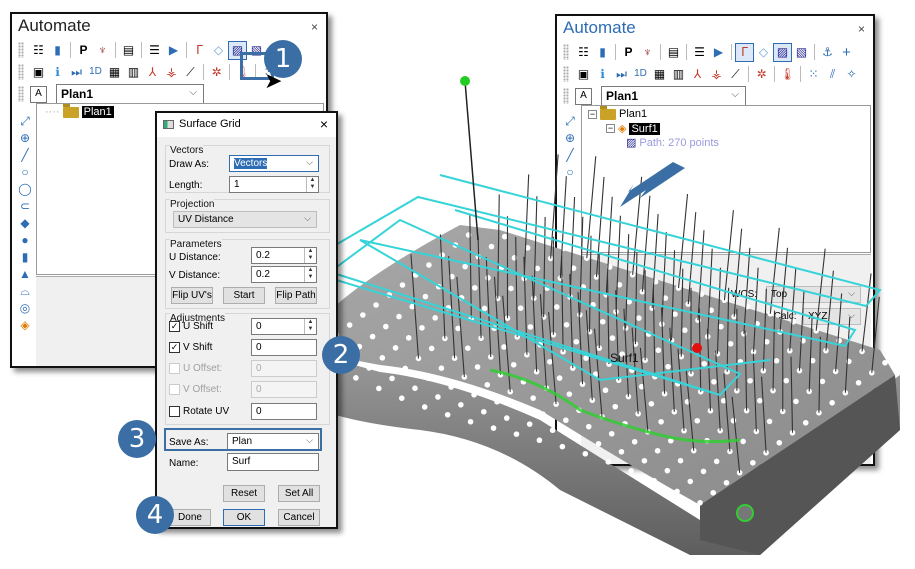 This screenshot has width=915, height=569. I want to click on name-input: Surf, so click(273, 462).